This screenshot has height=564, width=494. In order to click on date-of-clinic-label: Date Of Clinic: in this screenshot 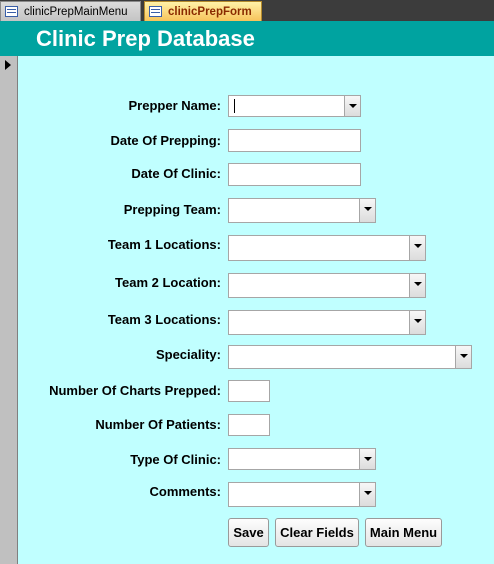, I will do `click(176, 173)`.